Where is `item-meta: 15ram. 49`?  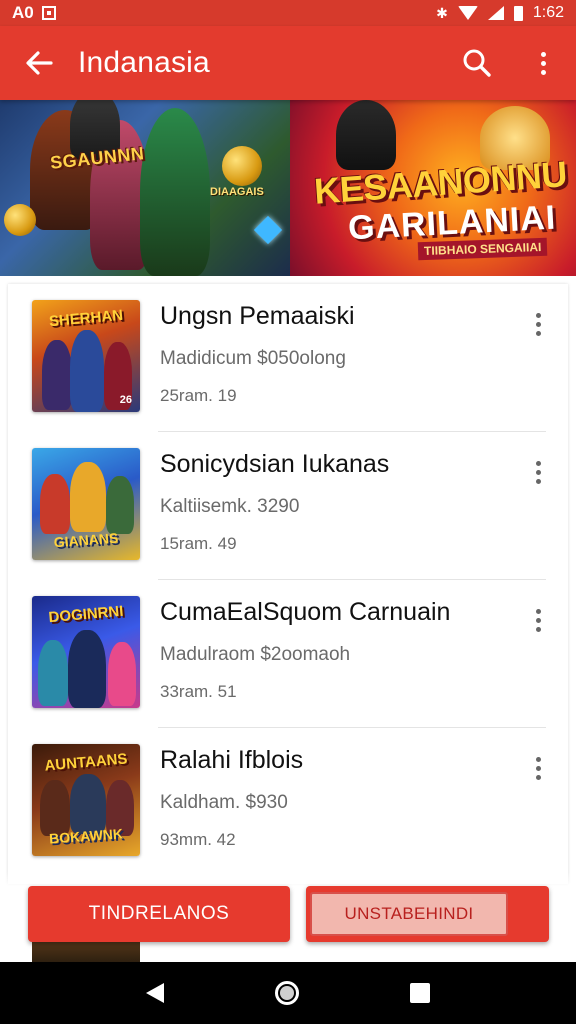 item-meta: 15ram. 49 is located at coordinates (198, 543).